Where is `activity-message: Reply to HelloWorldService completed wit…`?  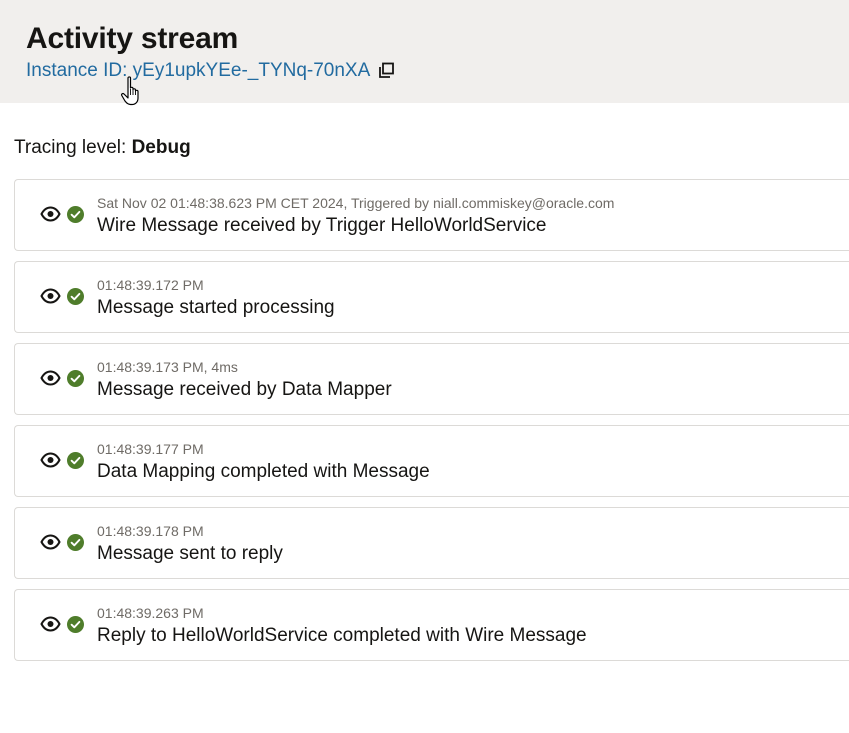 activity-message: Reply to HelloWorldService completed wit… is located at coordinates (342, 635).